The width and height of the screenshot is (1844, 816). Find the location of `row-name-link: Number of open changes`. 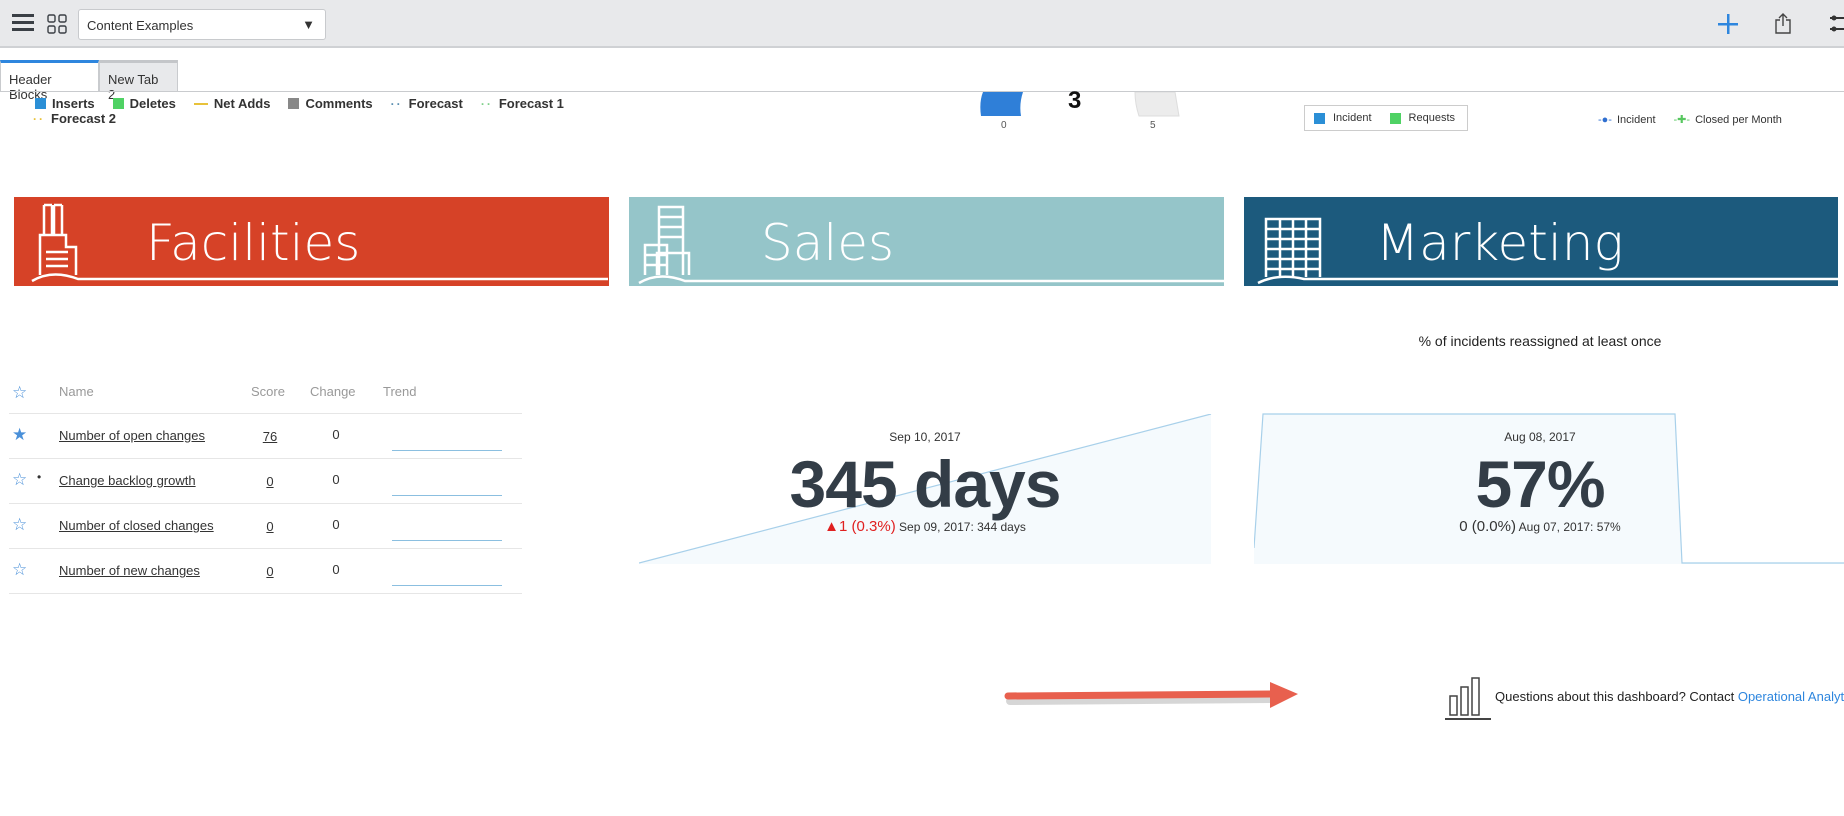

row-name-link: Number of open changes is located at coordinates (132, 435).